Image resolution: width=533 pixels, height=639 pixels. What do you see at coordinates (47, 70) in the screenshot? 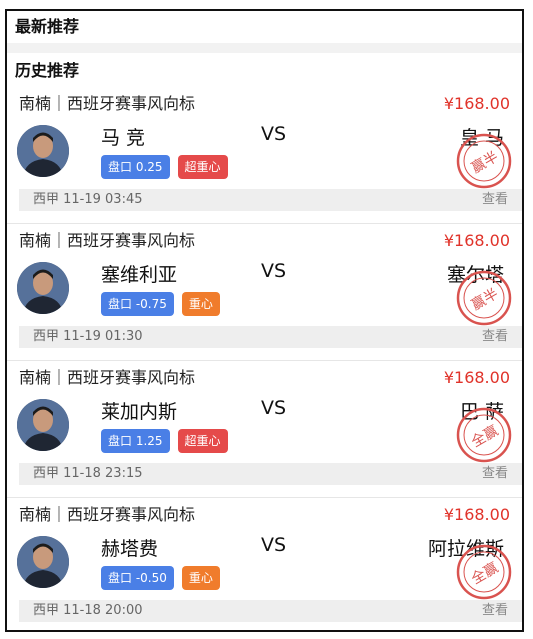
I see `history-section-title: 历史推荐` at bounding box center [47, 70].